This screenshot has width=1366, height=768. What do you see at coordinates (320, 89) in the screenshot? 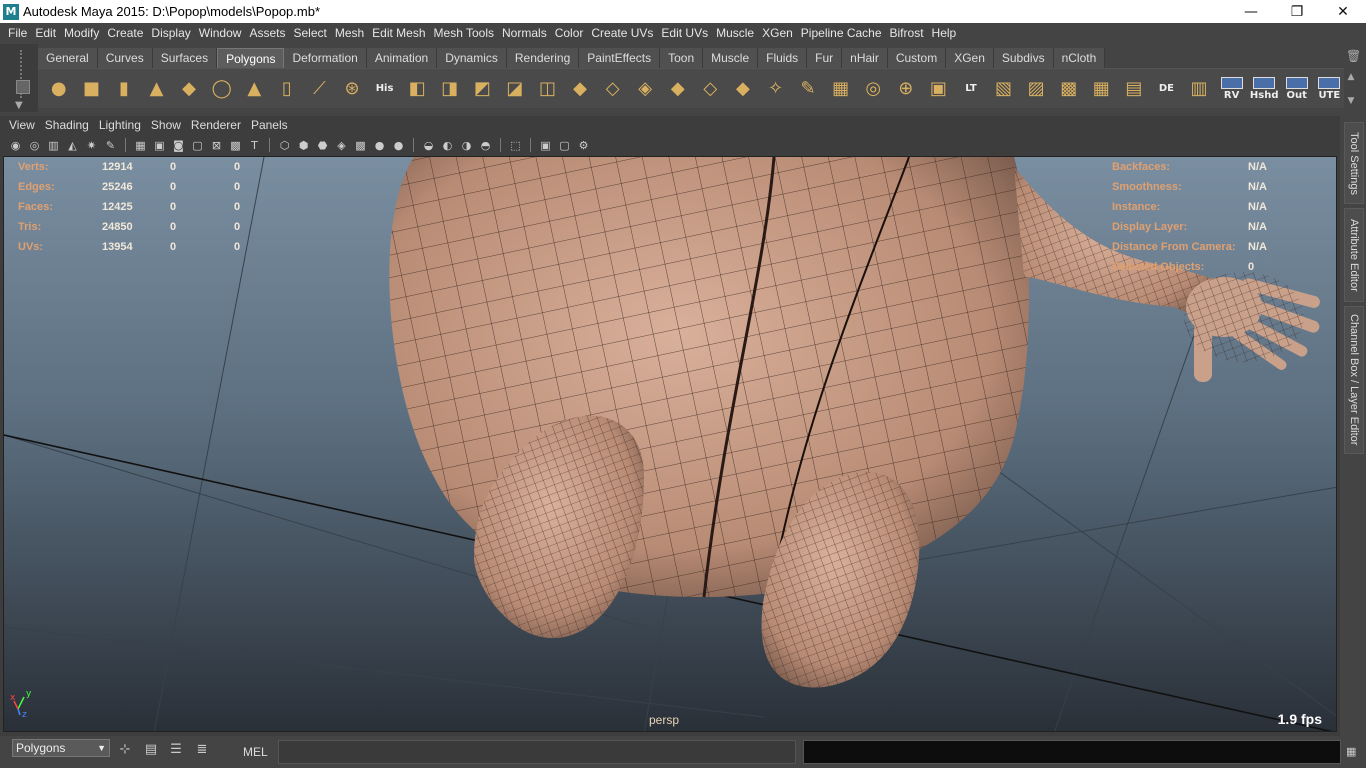
I see `poly-helix-icon: ⟋` at bounding box center [320, 89].